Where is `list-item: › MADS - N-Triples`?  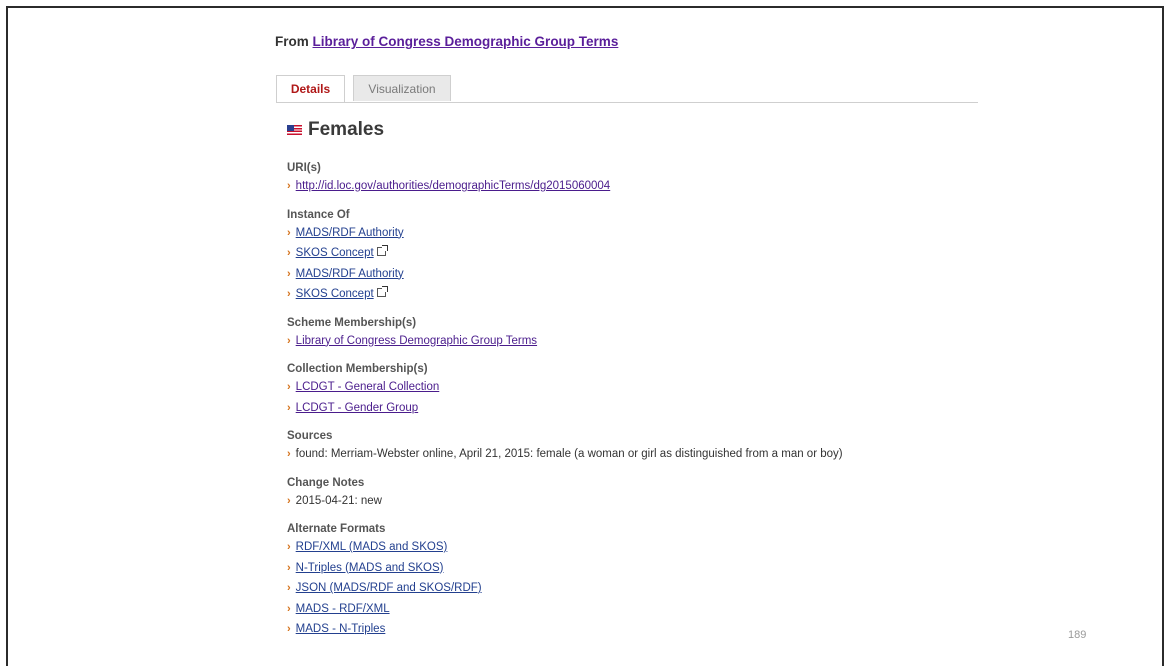
list-item: › MADS - N-Triples is located at coordinates (637, 629).